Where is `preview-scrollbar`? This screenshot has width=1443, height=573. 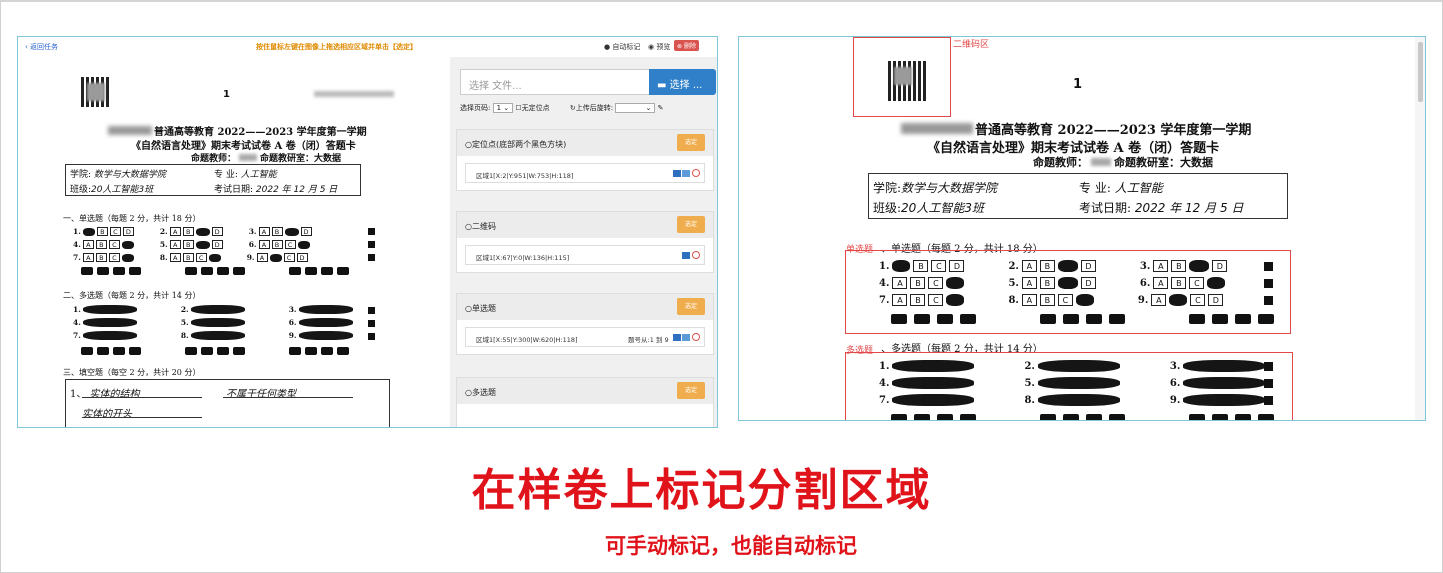 preview-scrollbar is located at coordinates (1420, 228).